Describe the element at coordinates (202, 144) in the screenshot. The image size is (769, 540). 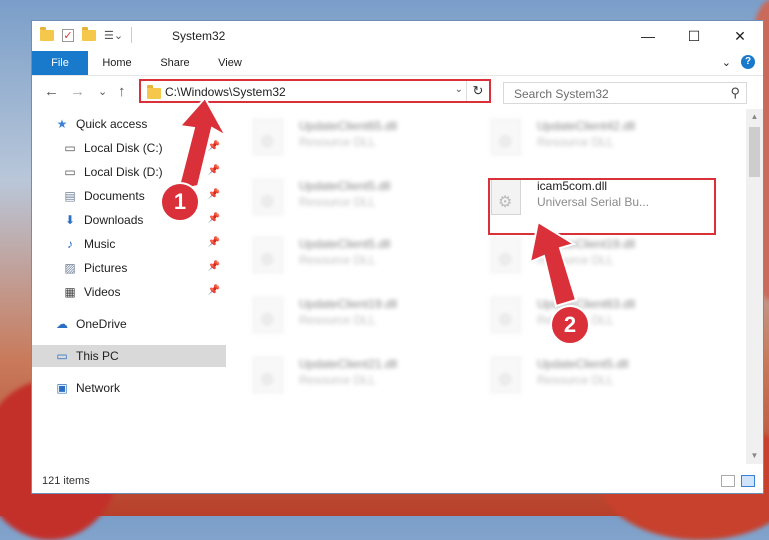
I see `arrow-to-address-bar` at that location.